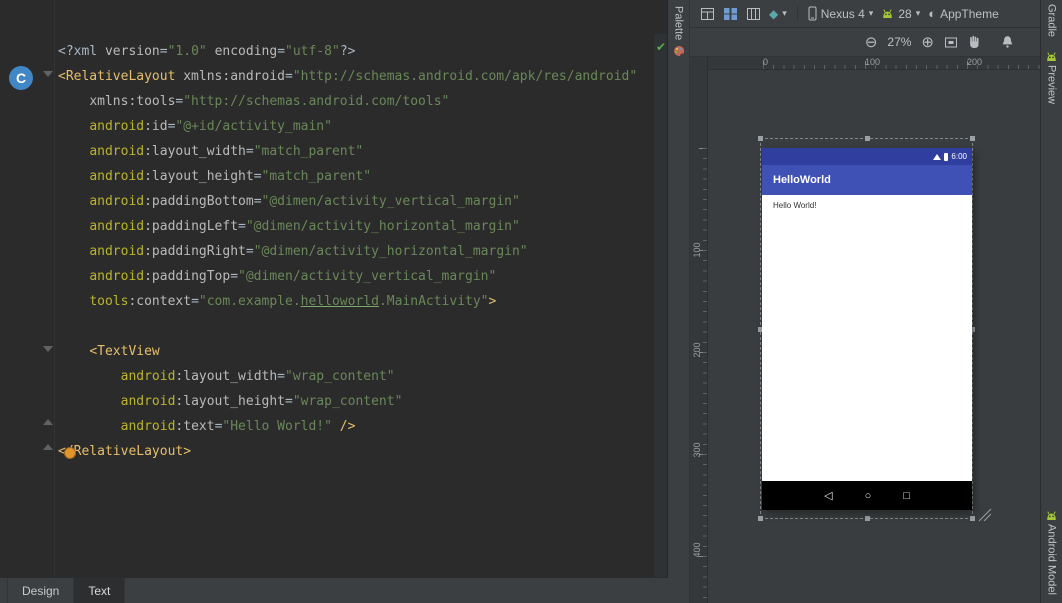 The image size is (1062, 603). I want to click on palette-icon, so click(678, 51).